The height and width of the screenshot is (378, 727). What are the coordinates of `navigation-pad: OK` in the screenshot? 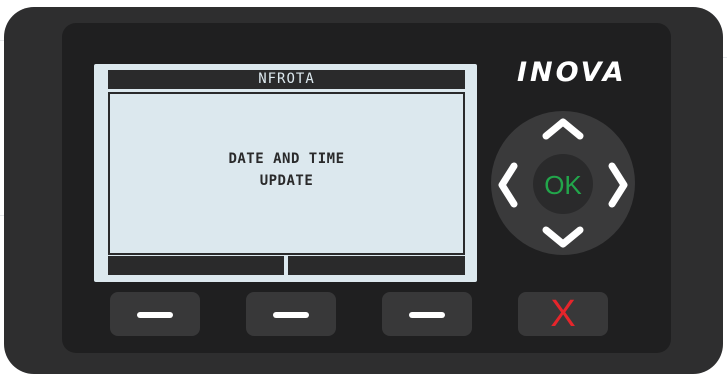 It's located at (563, 183).